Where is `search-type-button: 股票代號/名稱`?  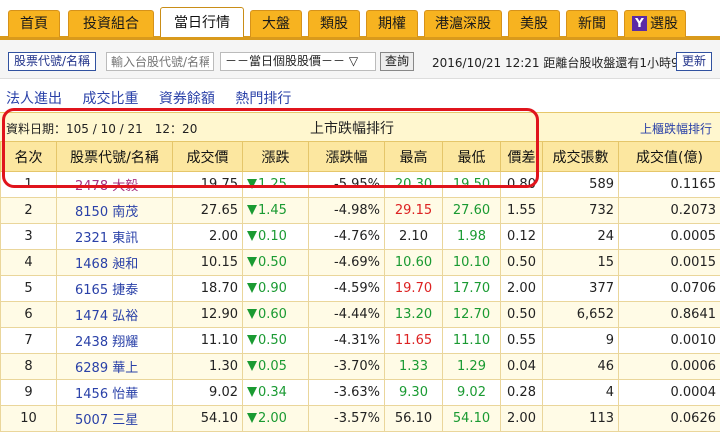
search-type-button: 股票代號/名稱 is located at coordinates (52, 61).